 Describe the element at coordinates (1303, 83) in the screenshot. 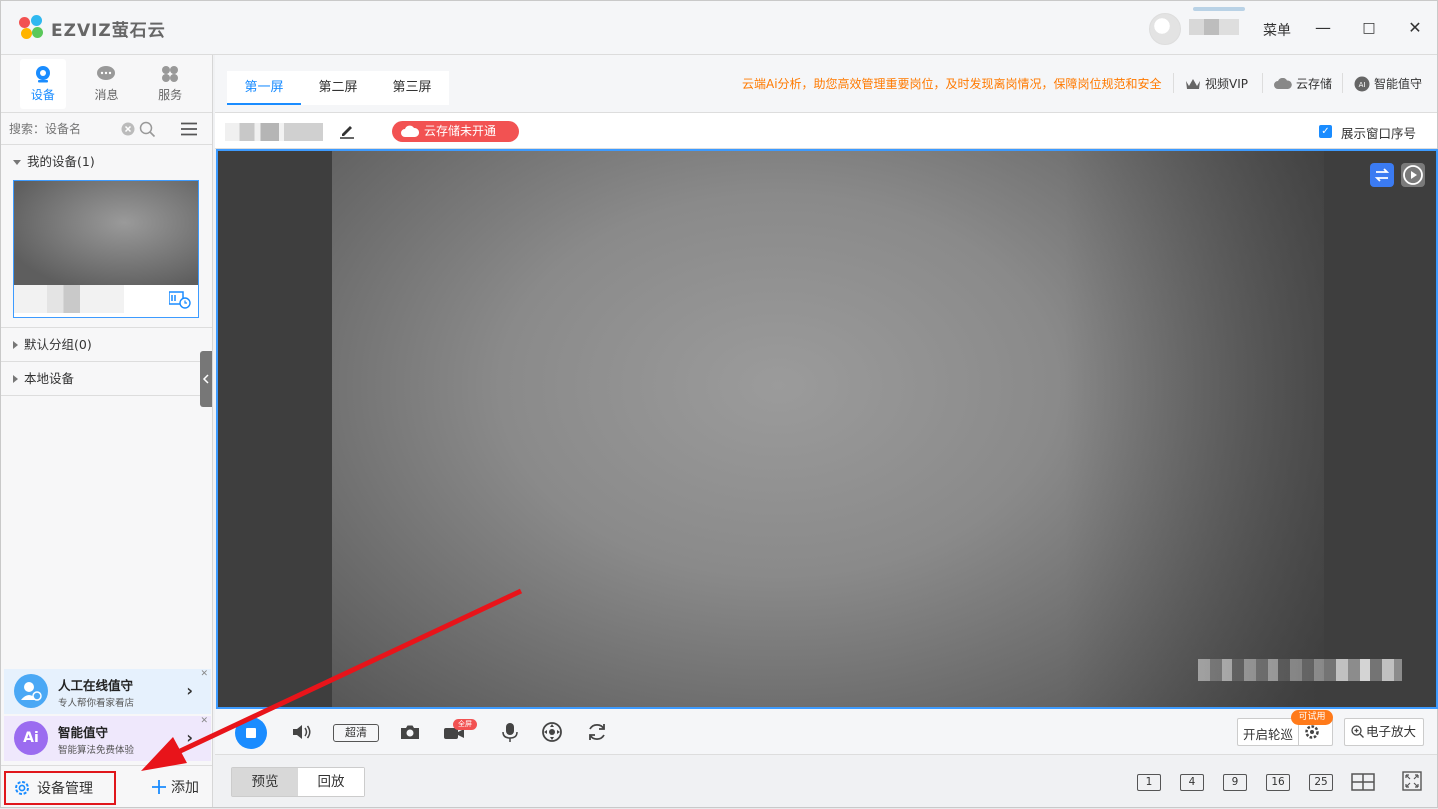

I see `cloud-storage-link: 云存储` at that location.